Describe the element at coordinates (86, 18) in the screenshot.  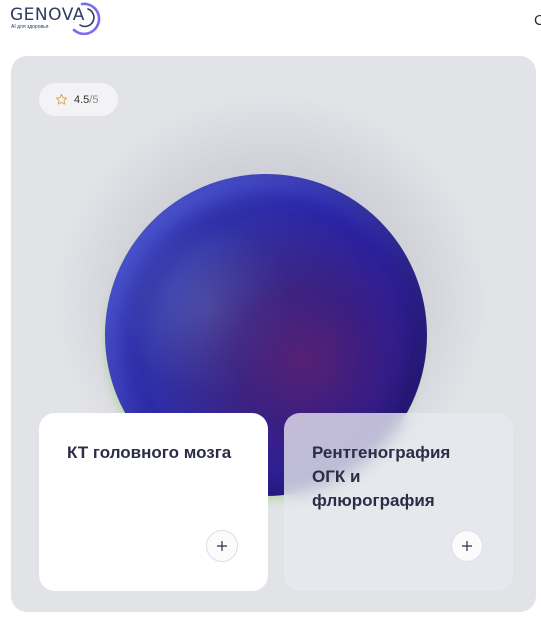
I see `logo-arc-icon` at that location.